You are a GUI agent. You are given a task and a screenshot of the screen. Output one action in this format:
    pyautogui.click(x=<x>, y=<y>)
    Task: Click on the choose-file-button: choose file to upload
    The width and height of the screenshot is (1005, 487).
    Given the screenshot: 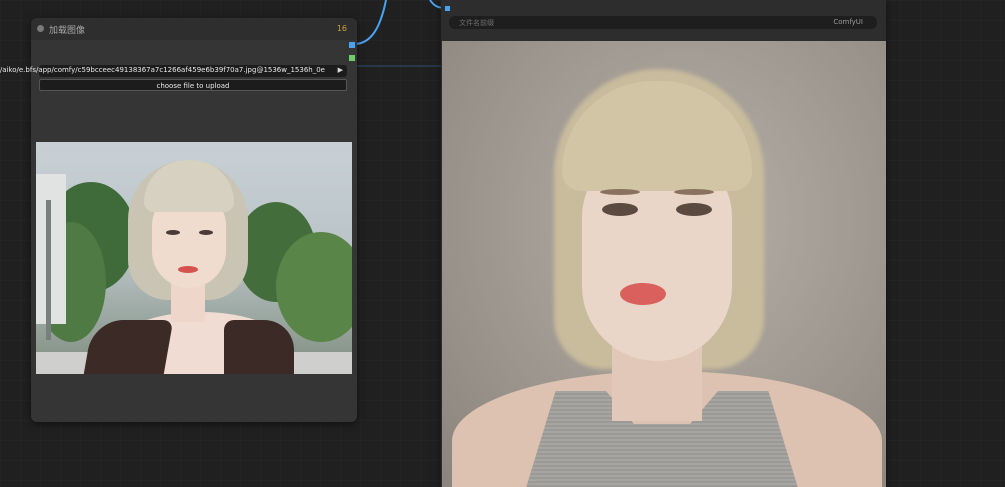 What is the action you would take?
    pyautogui.click(x=193, y=85)
    